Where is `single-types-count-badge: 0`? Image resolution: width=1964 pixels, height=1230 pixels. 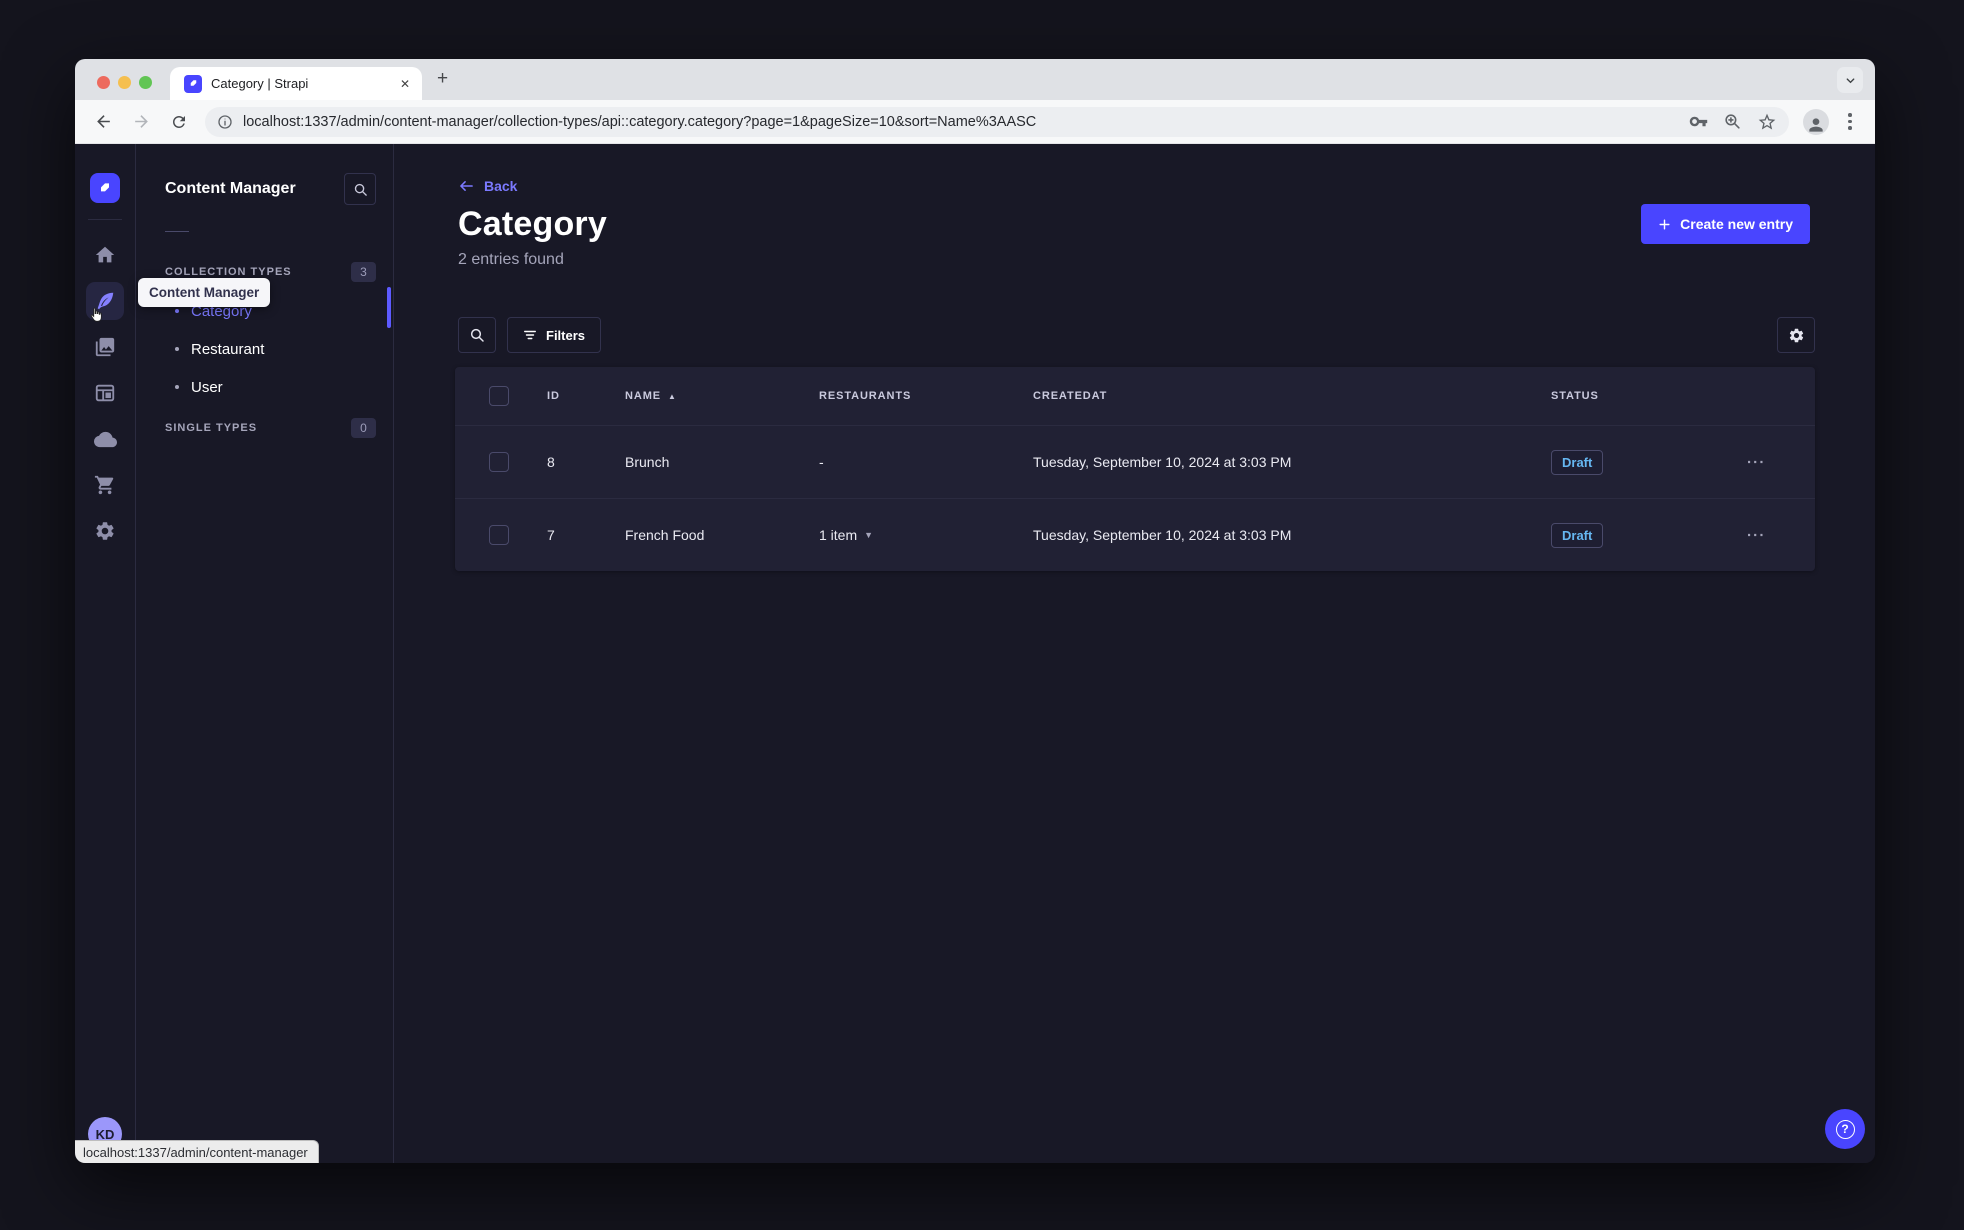
single-types-count-badge: 0 is located at coordinates (363, 428).